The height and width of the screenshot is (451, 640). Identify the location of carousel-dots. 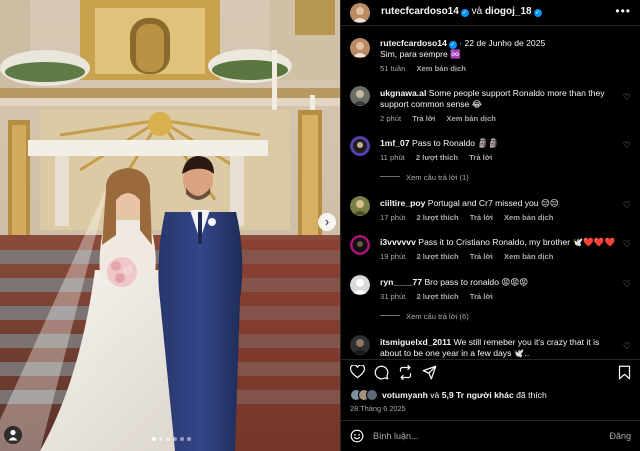
(171, 439).